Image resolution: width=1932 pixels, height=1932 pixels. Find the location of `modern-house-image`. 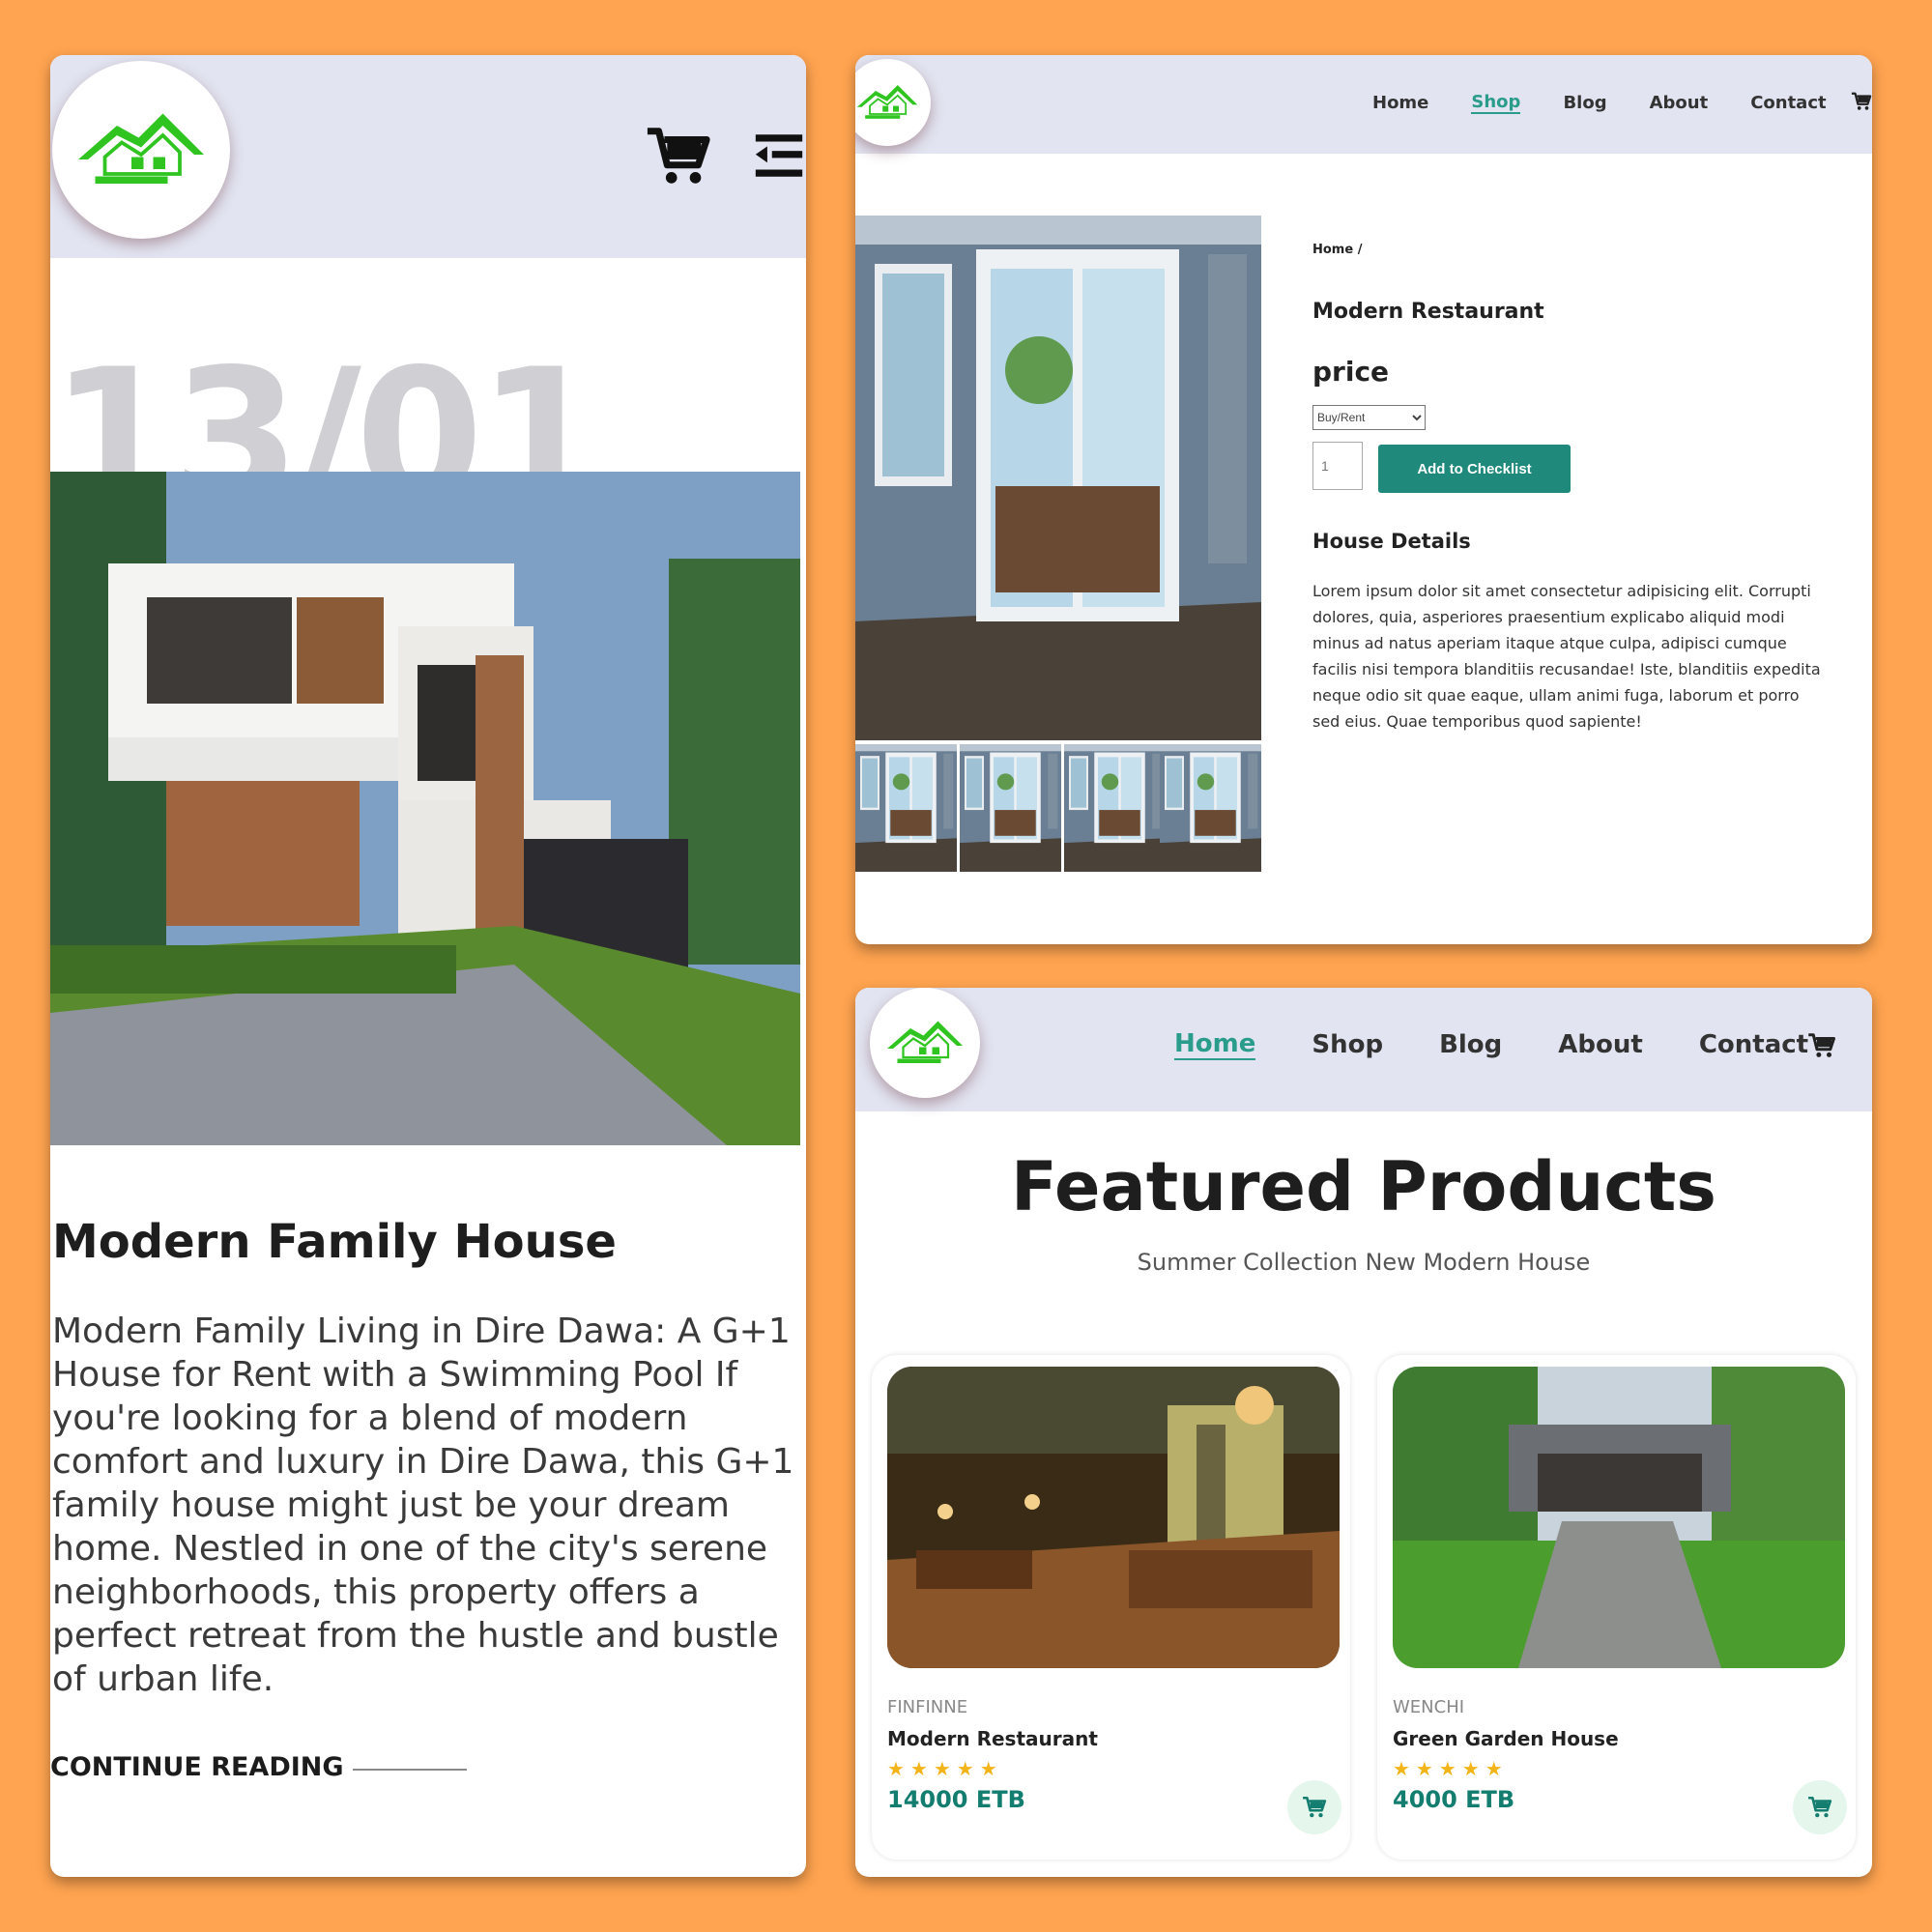

modern-house-image is located at coordinates (425, 808).